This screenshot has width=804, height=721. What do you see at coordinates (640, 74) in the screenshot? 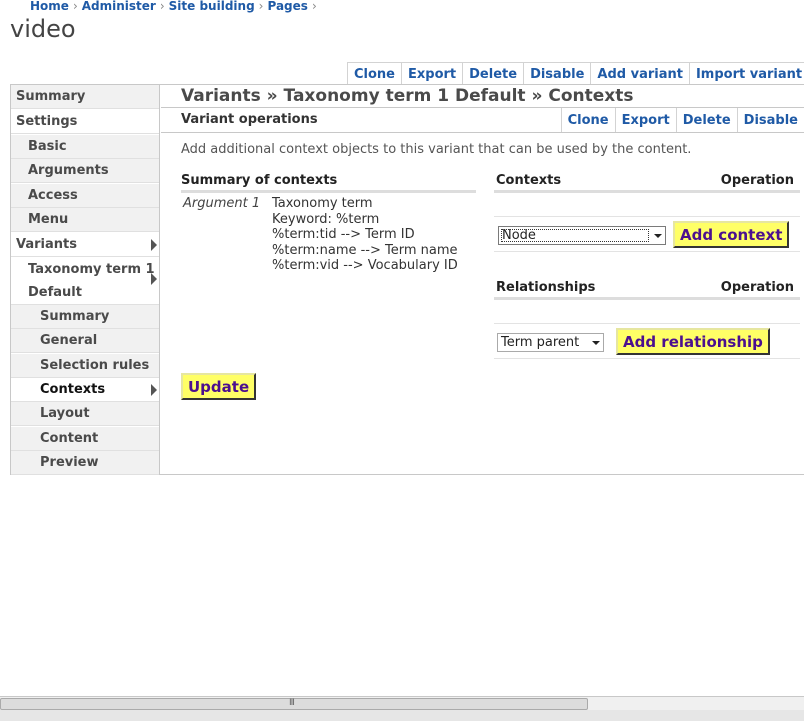
I see `add-variant-button: Add variant` at bounding box center [640, 74].